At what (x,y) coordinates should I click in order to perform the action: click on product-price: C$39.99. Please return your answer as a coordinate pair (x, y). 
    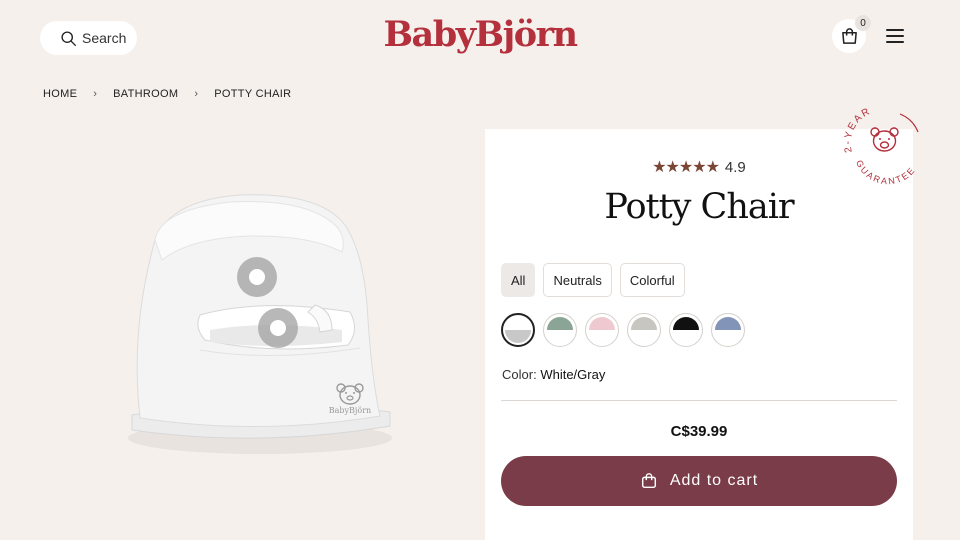
    Looking at the image, I should click on (699, 431).